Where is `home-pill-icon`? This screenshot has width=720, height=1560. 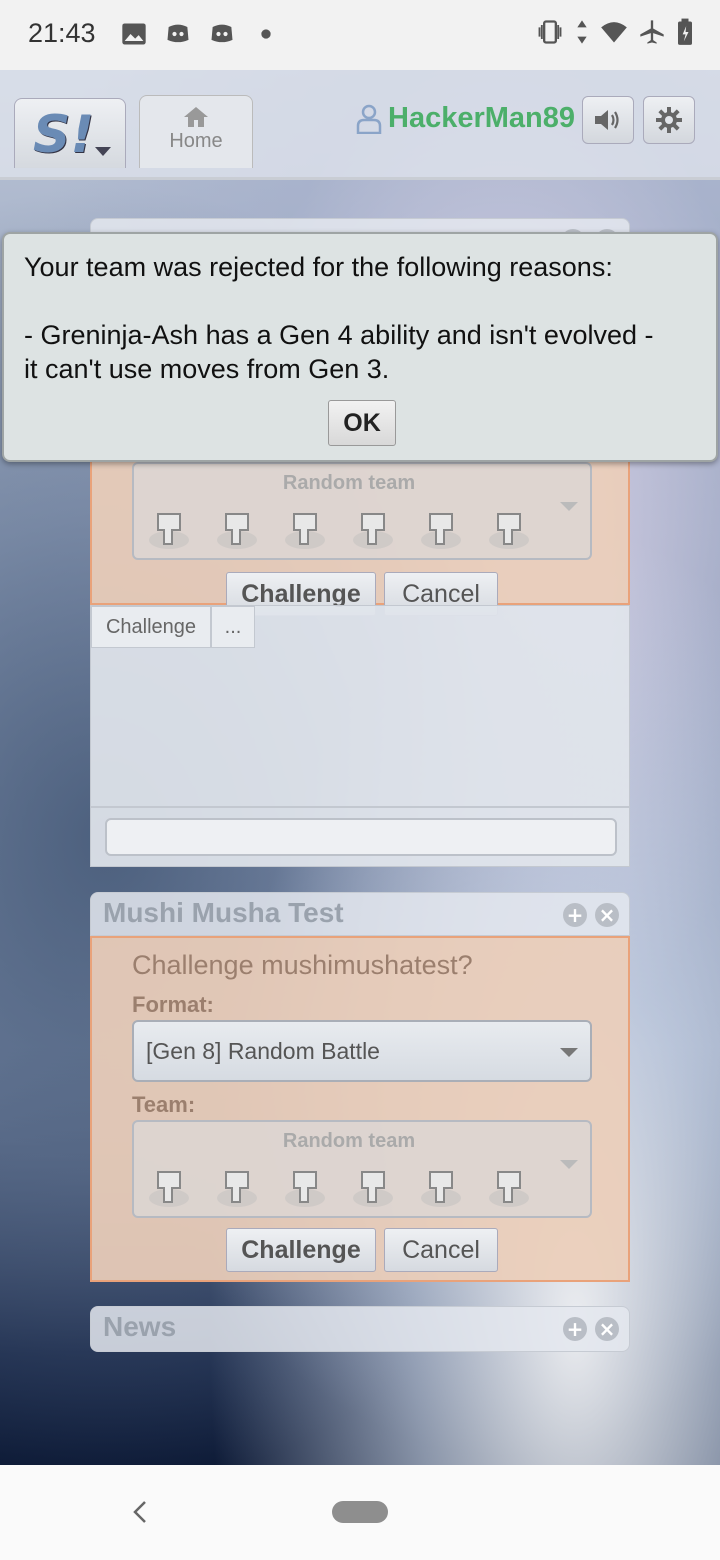 home-pill-icon is located at coordinates (360, 1512).